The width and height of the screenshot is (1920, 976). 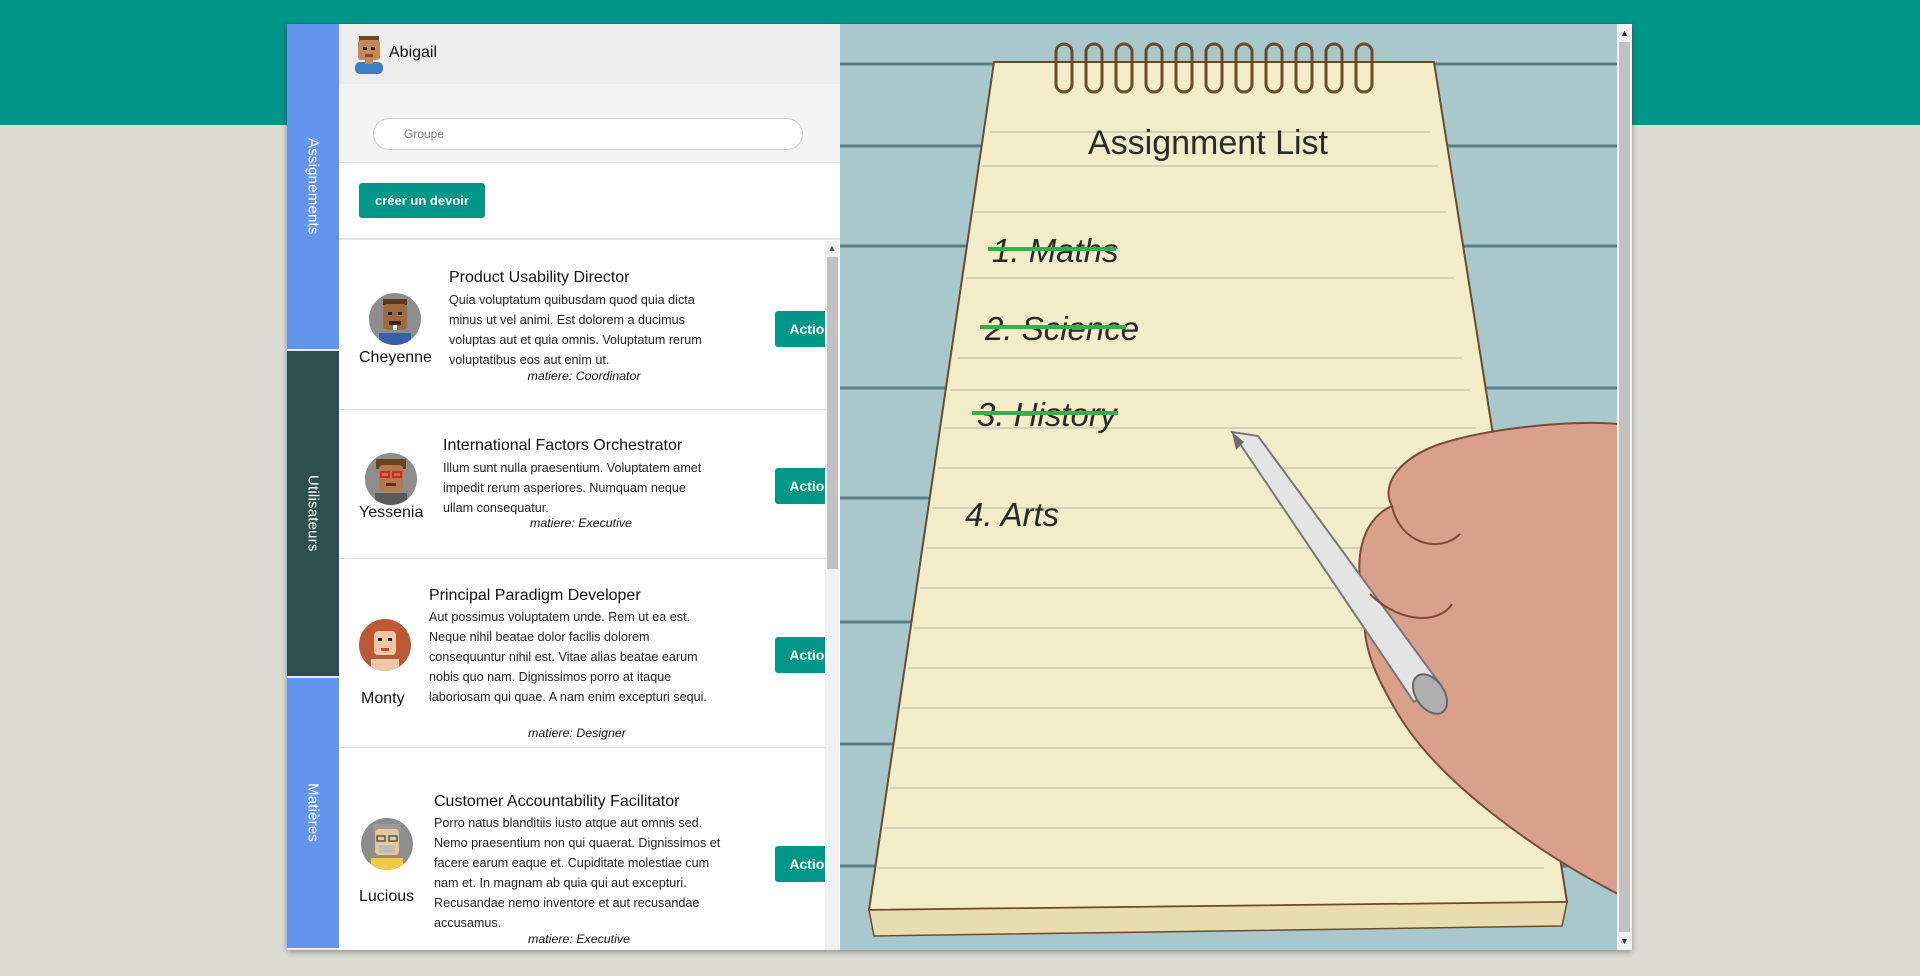 I want to click on tab-assignements: Assignements, so click(x=313, y=187).